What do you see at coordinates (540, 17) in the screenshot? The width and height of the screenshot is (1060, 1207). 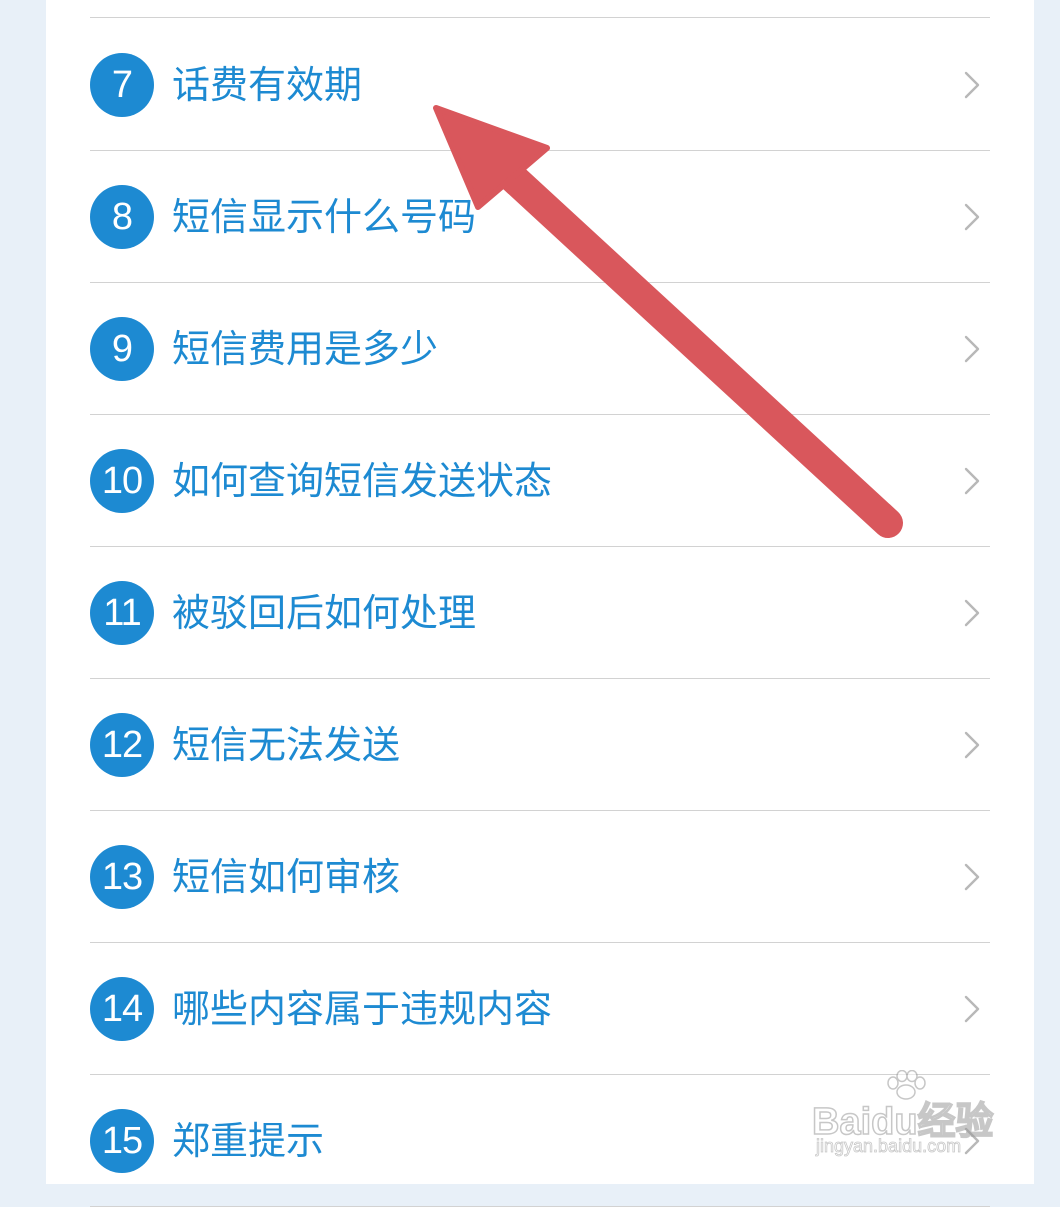 I see `top-divider` at bounding box center [540, 17].